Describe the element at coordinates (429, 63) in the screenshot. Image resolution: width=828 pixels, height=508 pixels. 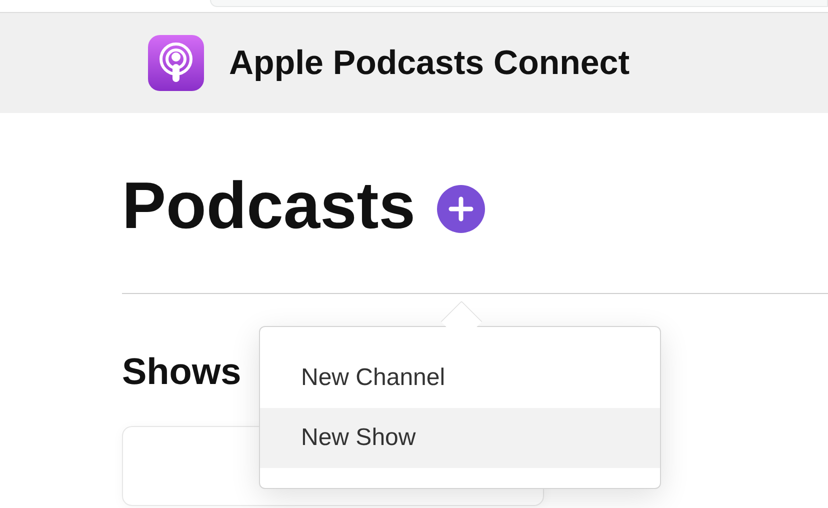
I see `app-title: Apple Podcasts Connect` at that location.